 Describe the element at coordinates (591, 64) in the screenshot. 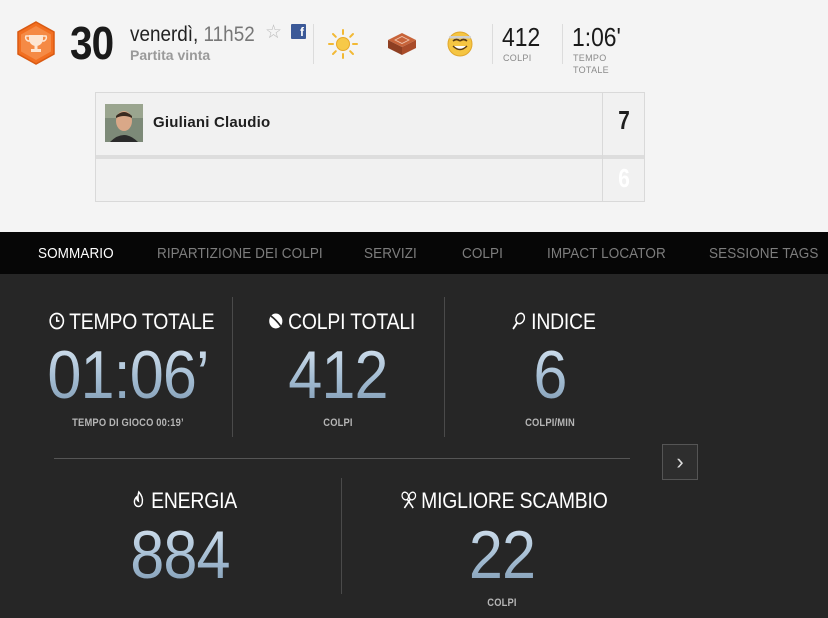

I see `duration-label: TEMPO TOTALE` at that location.